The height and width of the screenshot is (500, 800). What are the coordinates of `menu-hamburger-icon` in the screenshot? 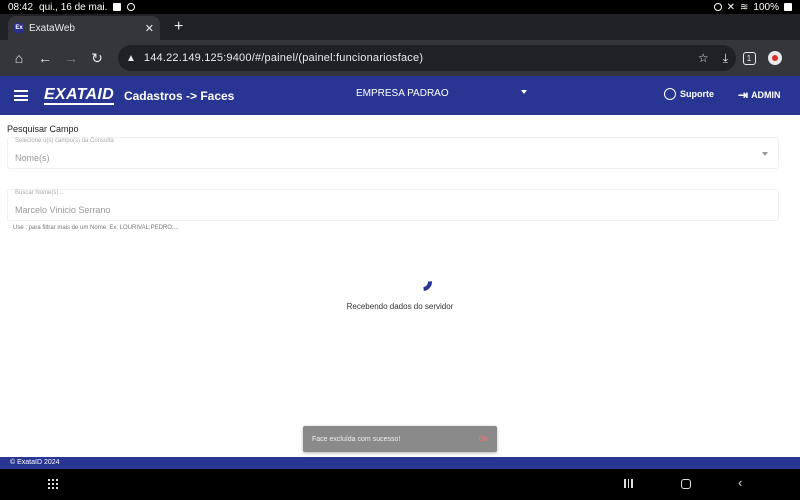 It's located at (21, 95).